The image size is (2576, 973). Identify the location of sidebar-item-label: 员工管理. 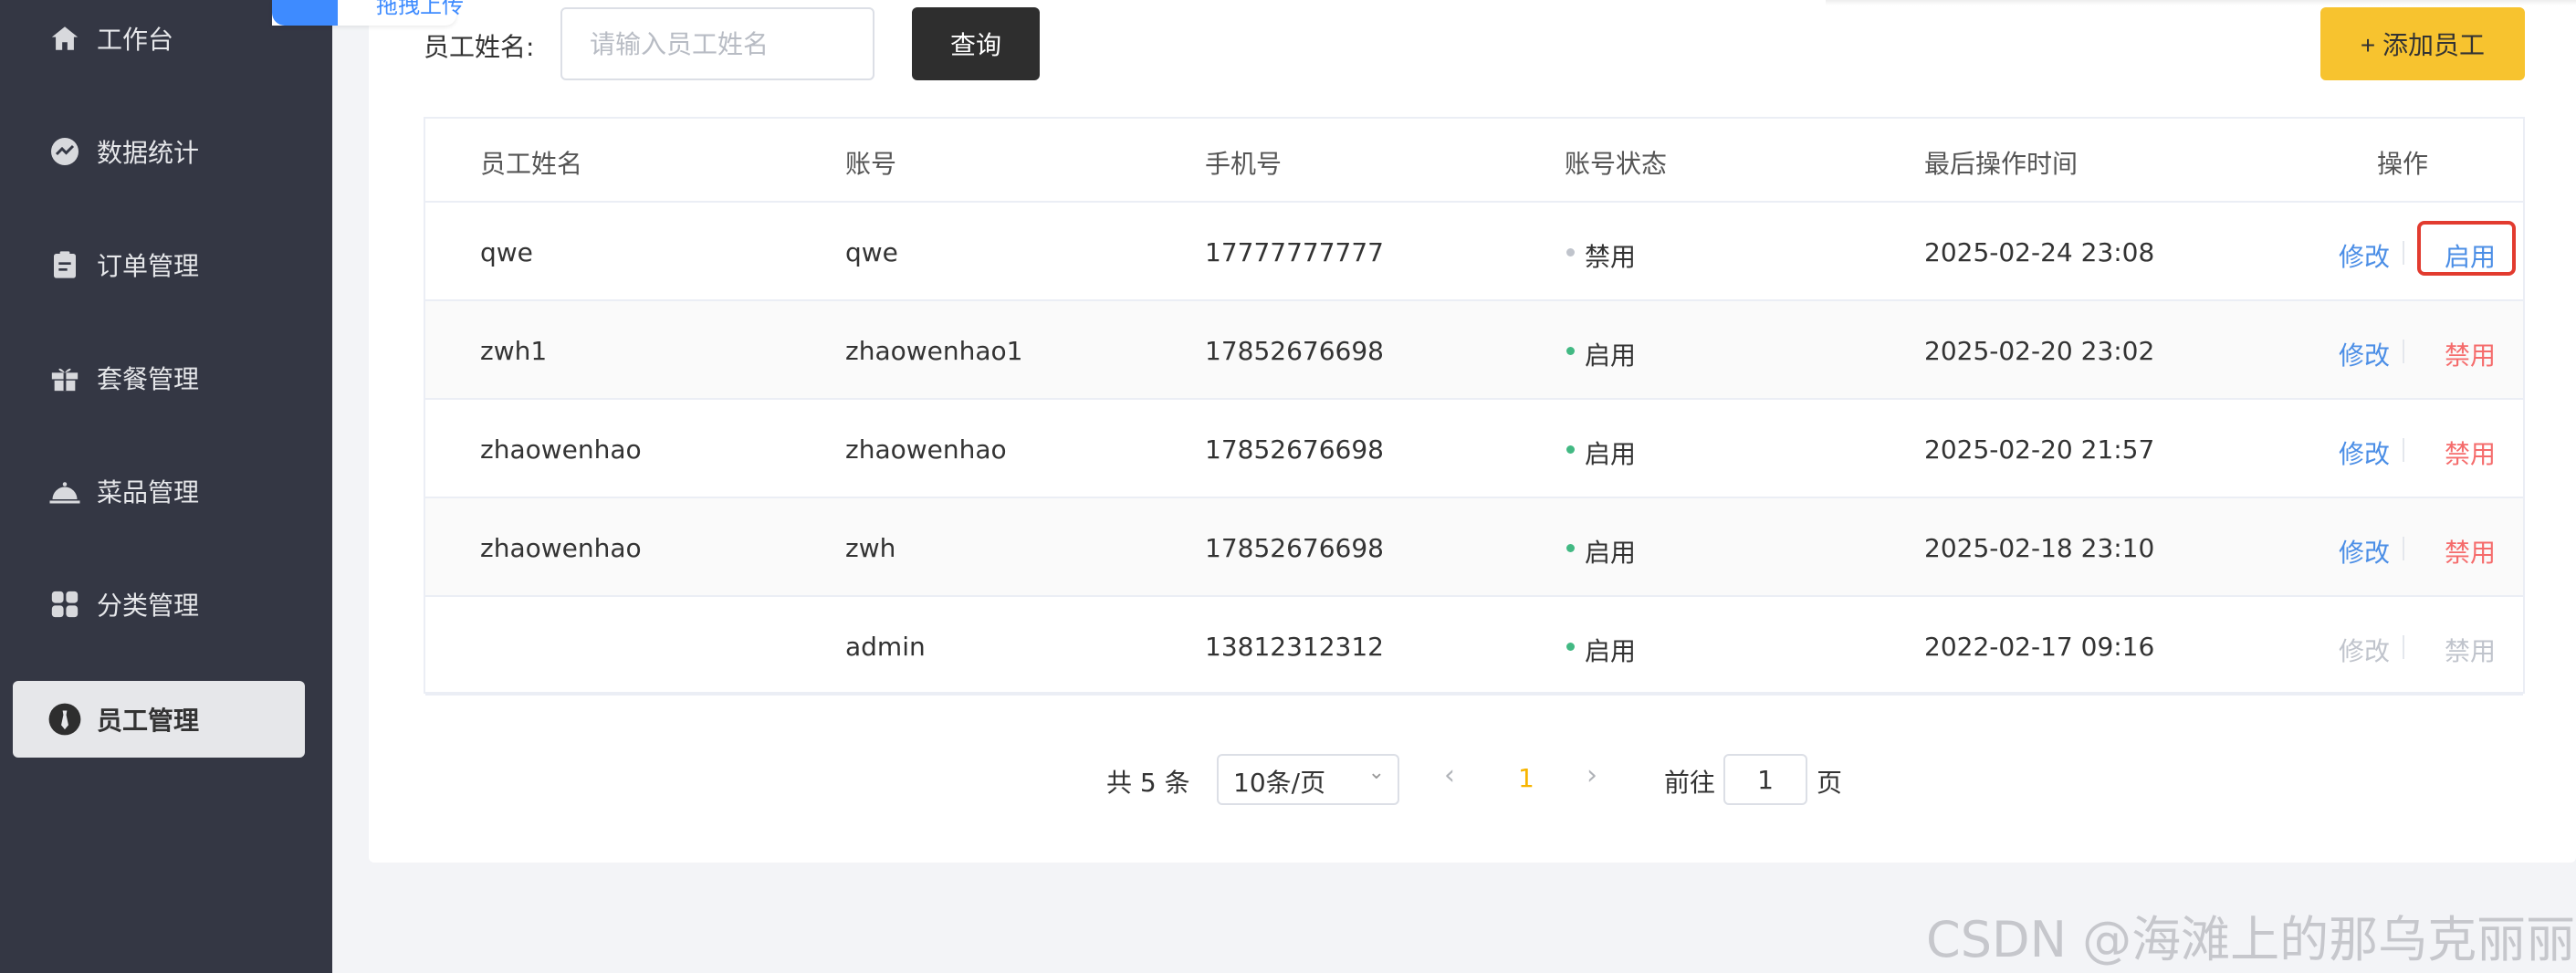
(149, 721).